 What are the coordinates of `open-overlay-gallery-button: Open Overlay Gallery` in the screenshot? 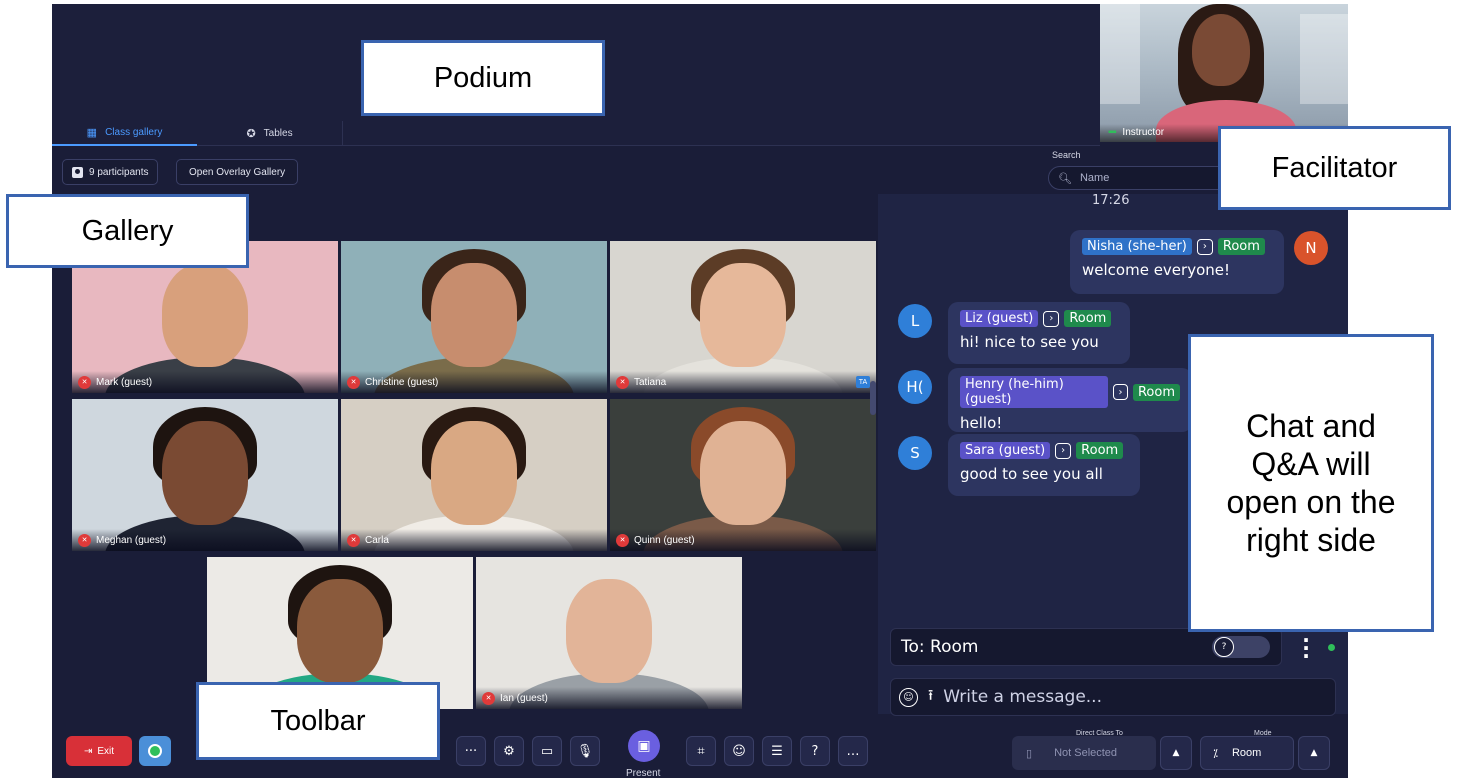 It's located at (237, 172).